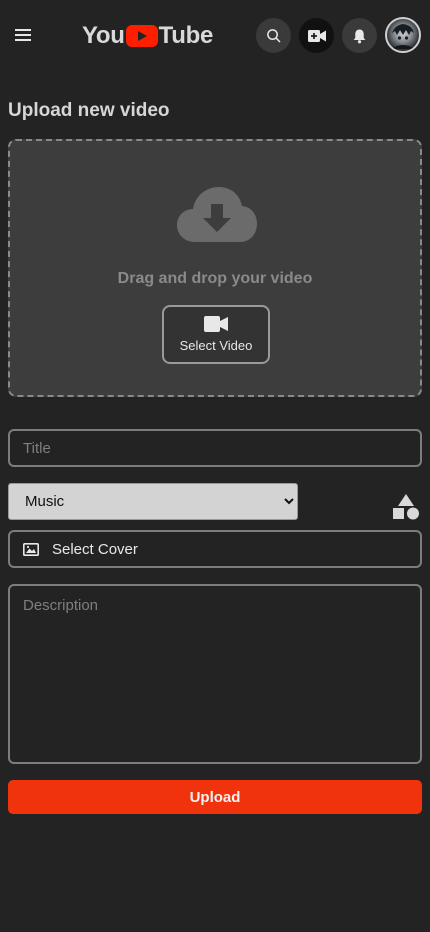 This screenshot has height=932, width=430. I want to click on select-cover-label: Select Cover, so click(95, 549).